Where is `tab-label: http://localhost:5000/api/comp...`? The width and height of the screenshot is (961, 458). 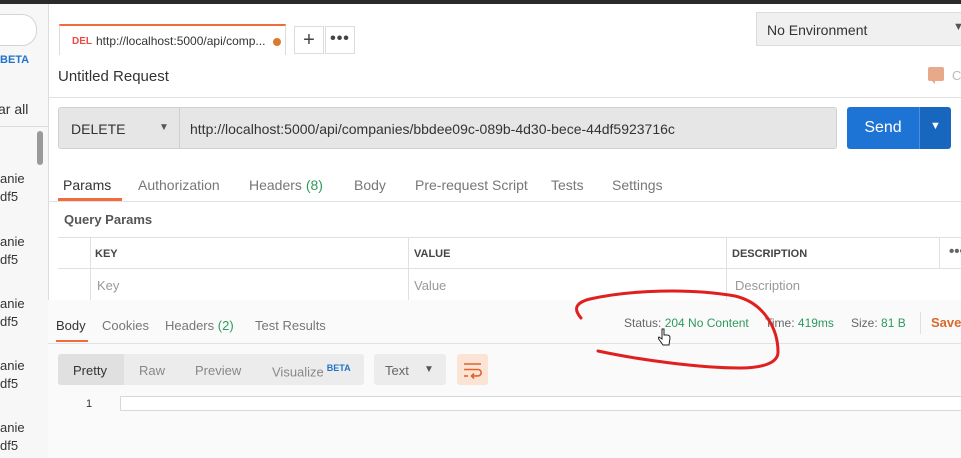
tab-label: http://localhost:5000/api/comp... is located at coordinates (181, 41).